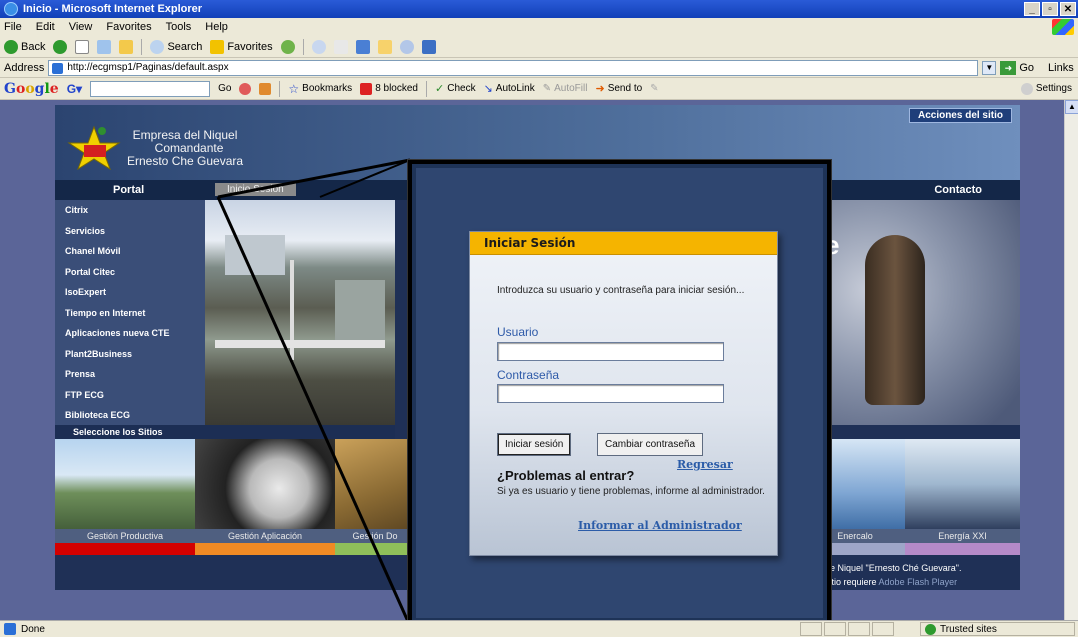  Describe the element at coordinates (705, 464) in the screenshot. I see `back-link: Regresar` at that location.